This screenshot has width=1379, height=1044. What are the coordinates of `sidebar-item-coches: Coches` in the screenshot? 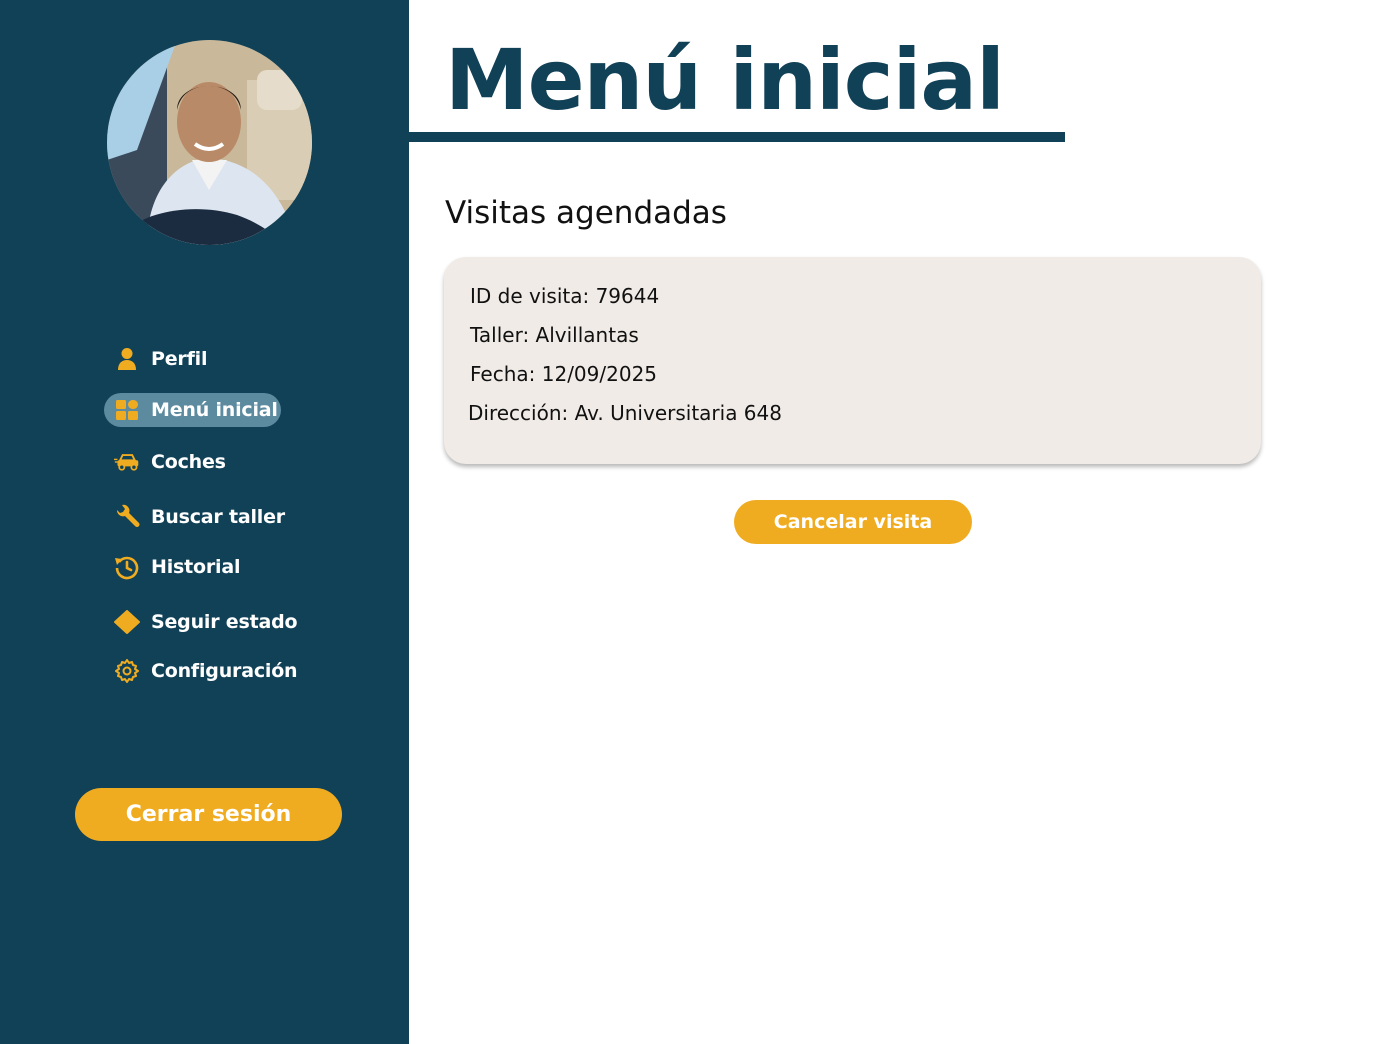 It's located at (189, 462).